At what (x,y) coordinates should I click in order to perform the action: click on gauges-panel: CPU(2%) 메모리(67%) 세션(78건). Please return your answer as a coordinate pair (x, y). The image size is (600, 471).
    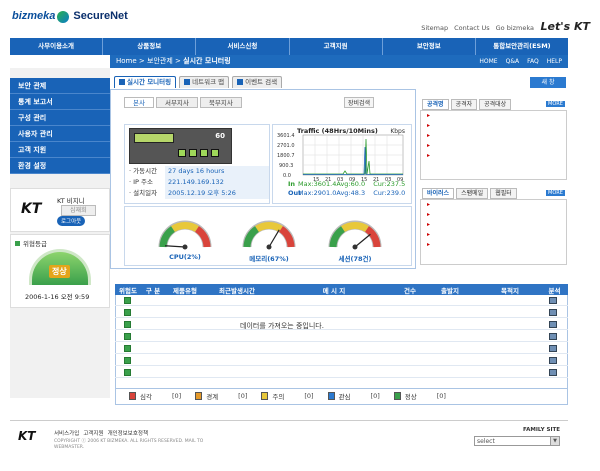
    Looking at the image, I should click on (268, 236).